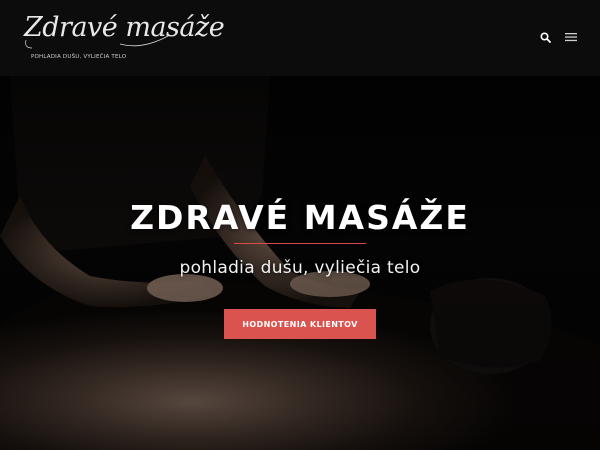 The width and height of the screenshot is (600, 450). Describe the element at coordinates (300, 243) in the screenshot. I see `hero-divider` at that location.